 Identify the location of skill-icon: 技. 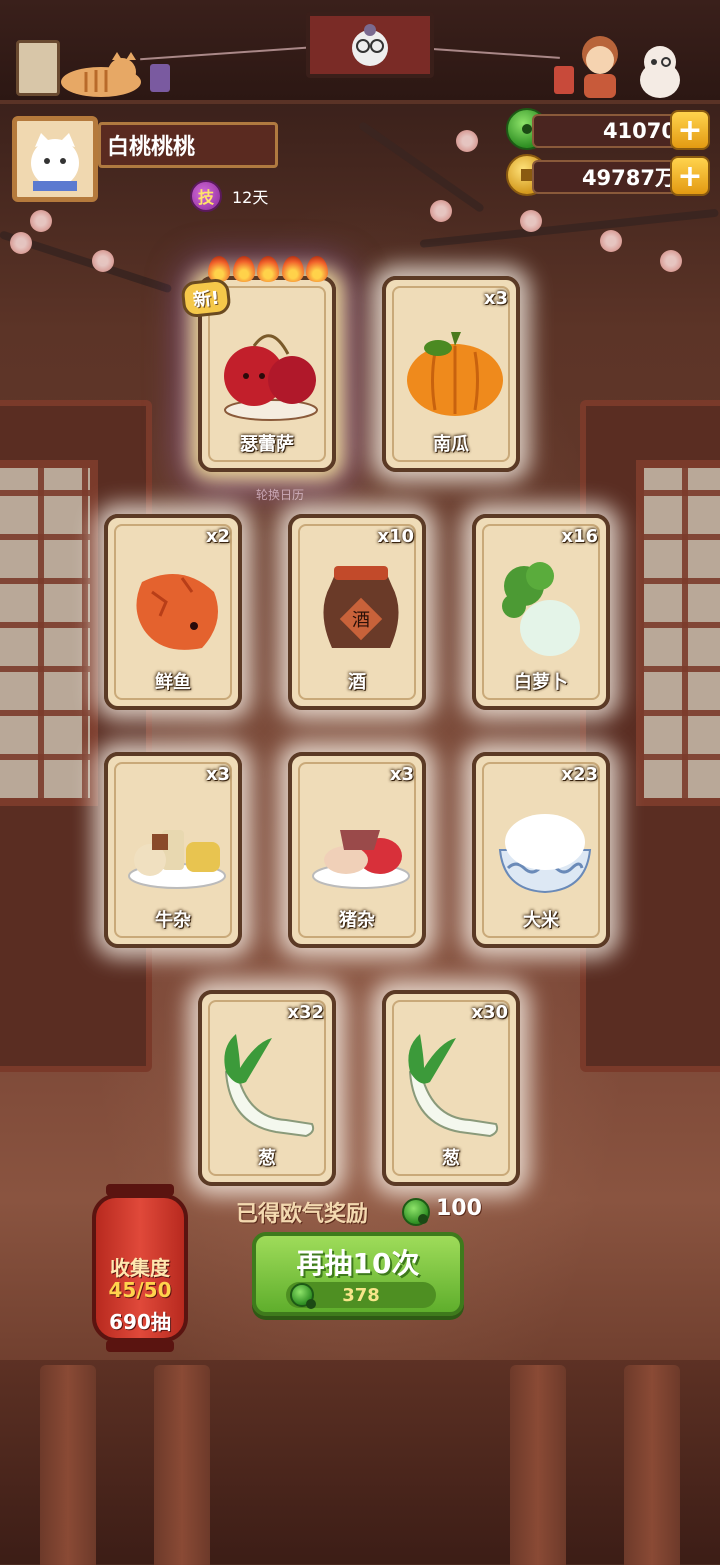
(206, 196).